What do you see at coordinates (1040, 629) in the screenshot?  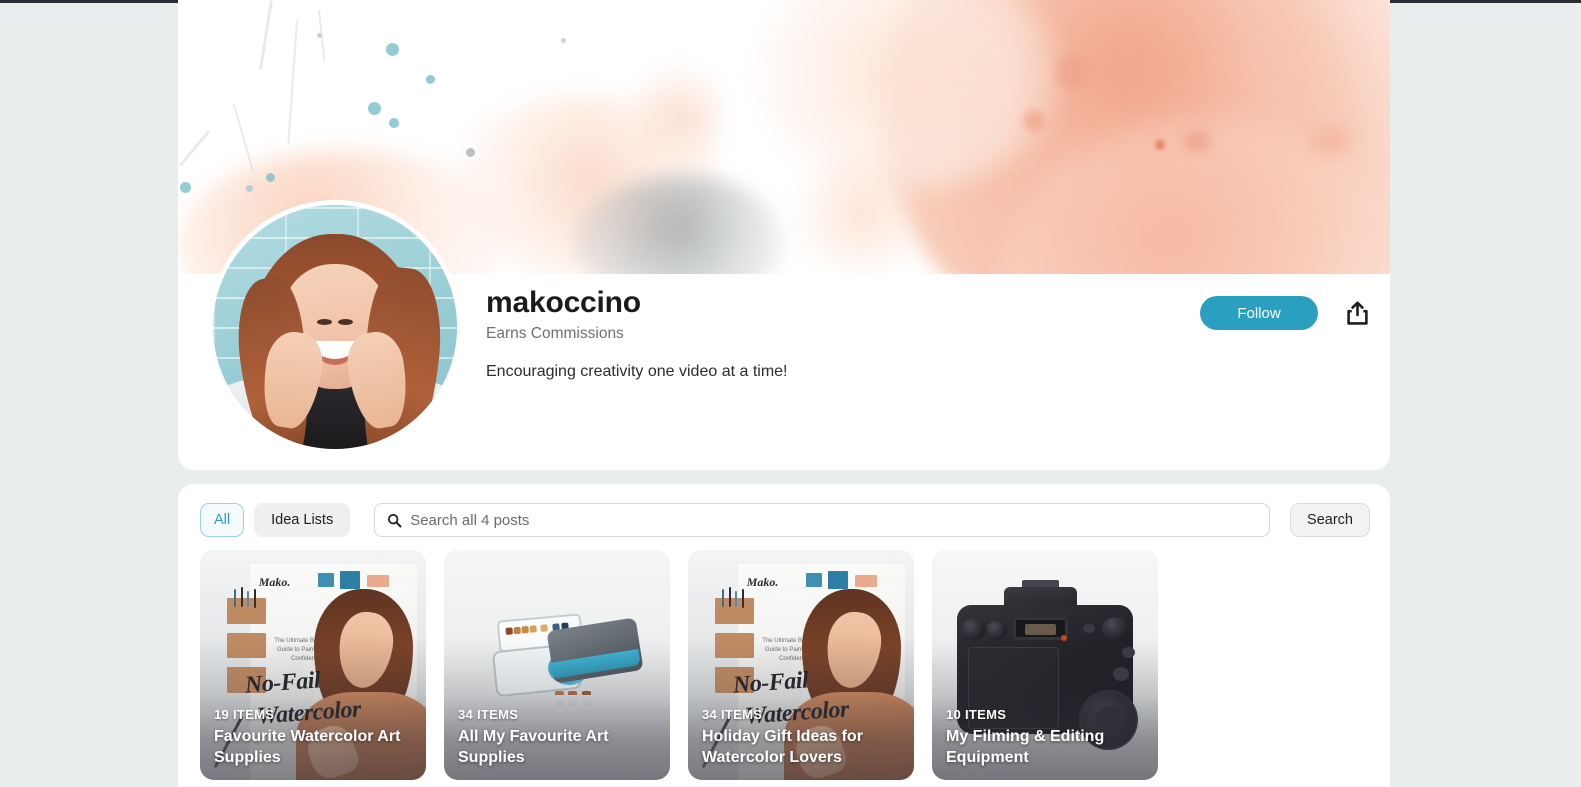 I see `camera-viewfinder-glass` at bounding box center [1040, 629].